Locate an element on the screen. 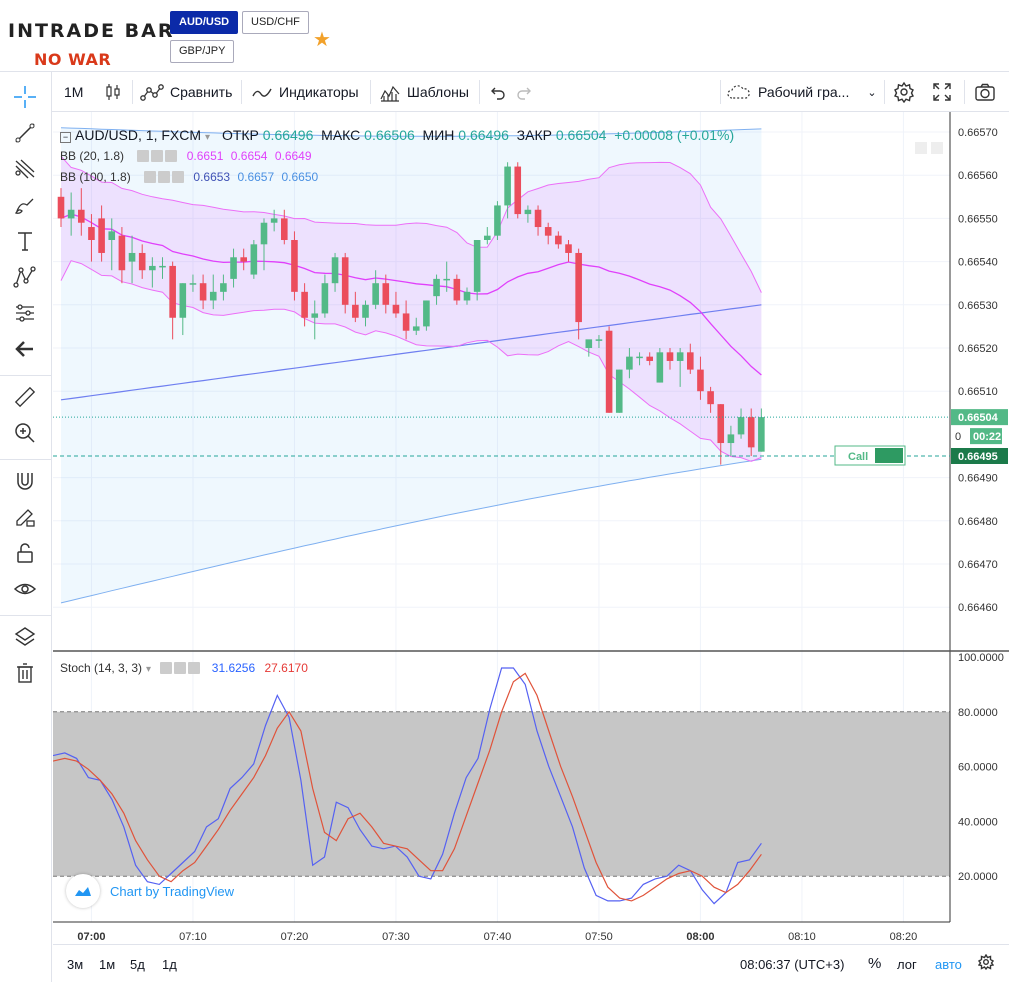 The image size is (1009, 982). layout-dropdown: Рабочий гра... ⌄ is located at coordinates (801, 92).